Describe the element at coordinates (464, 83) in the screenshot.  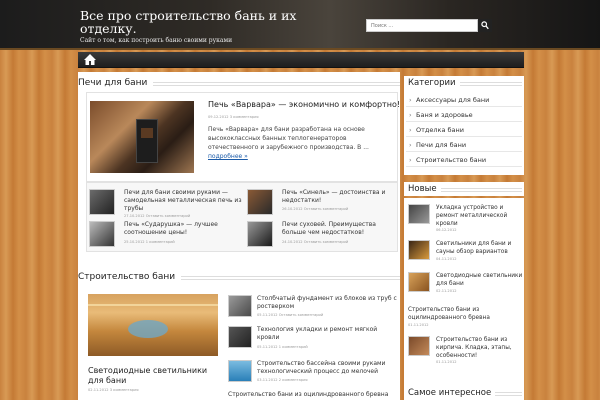
I see `widget-title-categories: Категории` at that location.